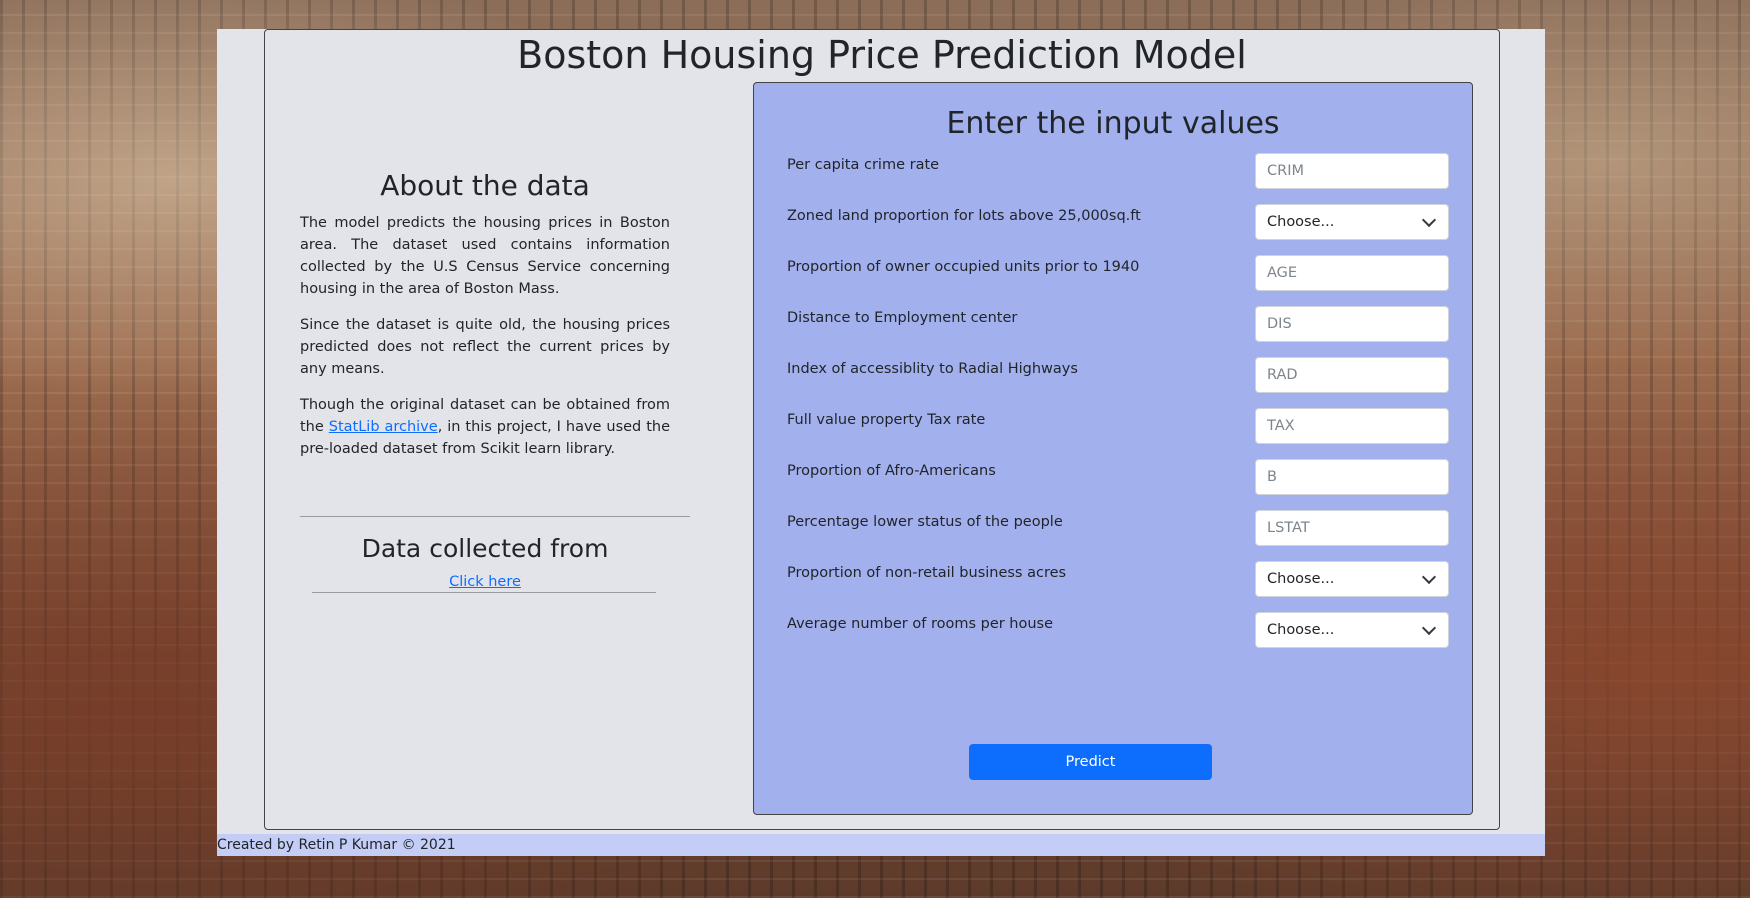 This screenshot has width=1750, height=898. Describe the element at coordinates (1352, 324) in the screenshot. I see `dis-input` at that location.